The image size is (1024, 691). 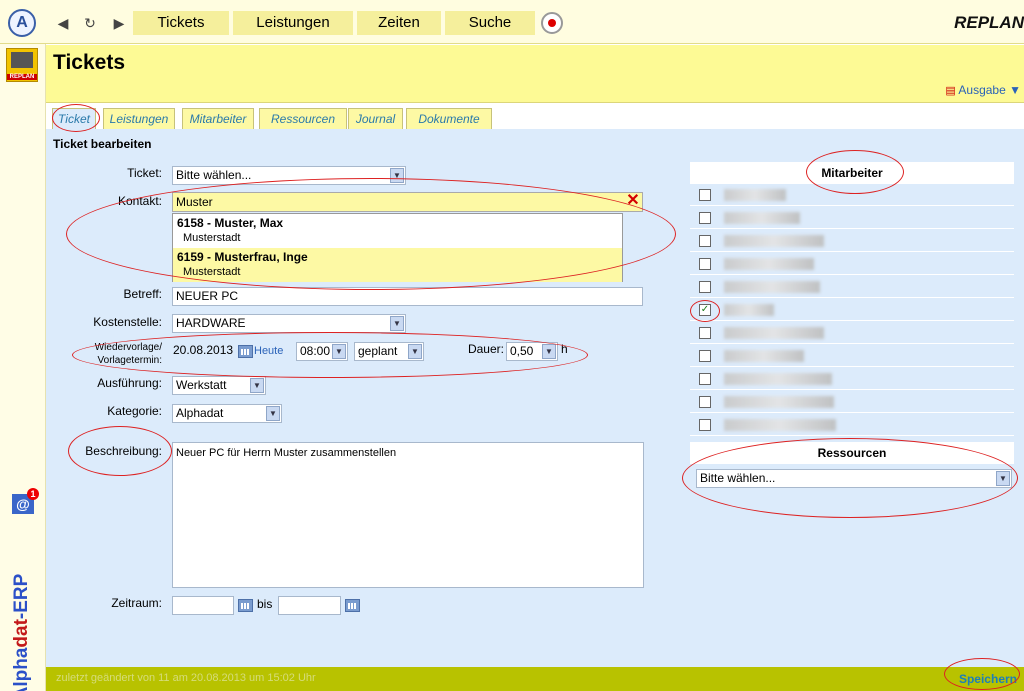 I want to click on ressourcen-title: Ressourcen, so click(x=852, y=453).